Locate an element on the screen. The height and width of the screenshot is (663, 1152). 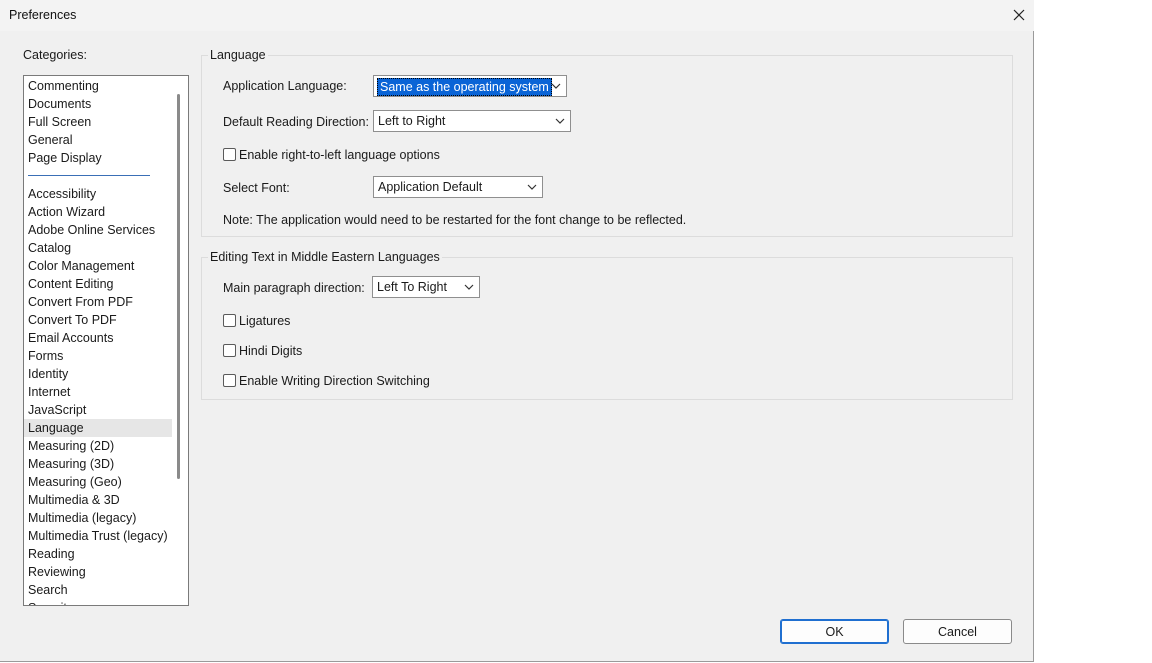
paragraph-direction-label: Main paragraph direction: is located at coordinates (294, 288).